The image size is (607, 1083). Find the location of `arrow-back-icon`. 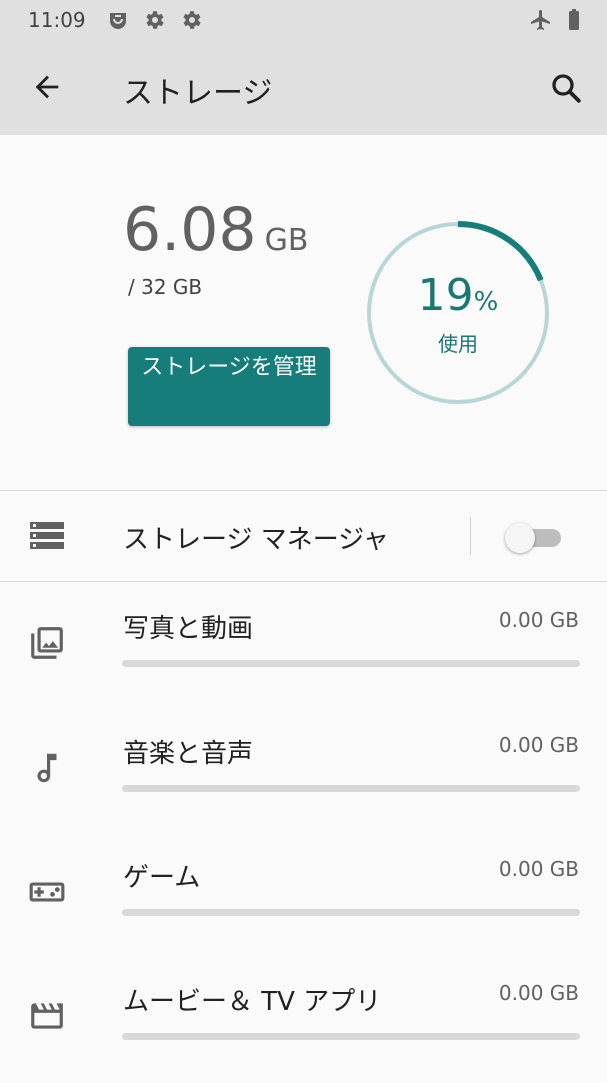

arrow-back-icon is located at coordinates (47, 87).